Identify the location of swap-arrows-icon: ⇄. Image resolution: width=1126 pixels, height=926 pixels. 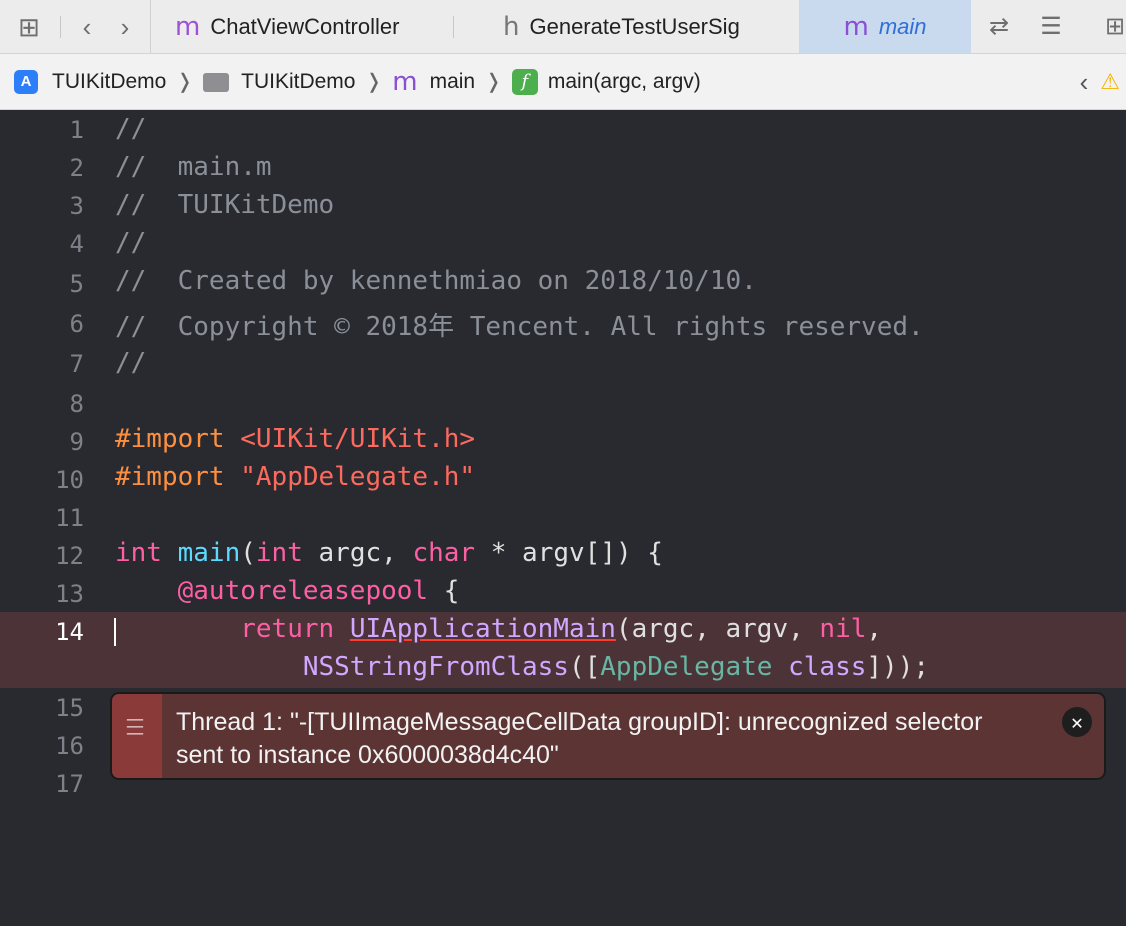
(999, 27).